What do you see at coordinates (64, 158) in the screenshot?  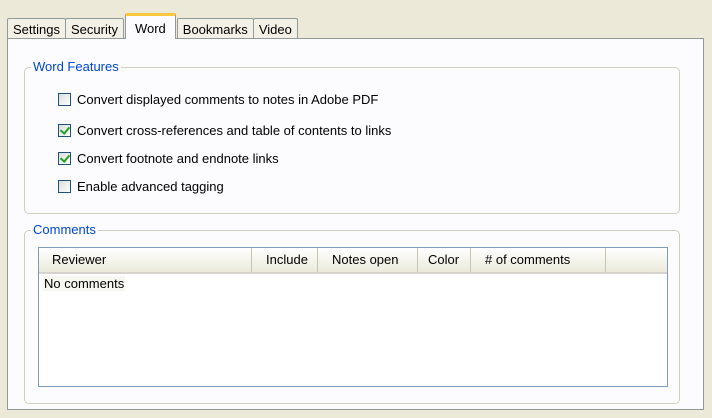 I see `convert-footnotes-checkbox` at bounding box center [64, 158].